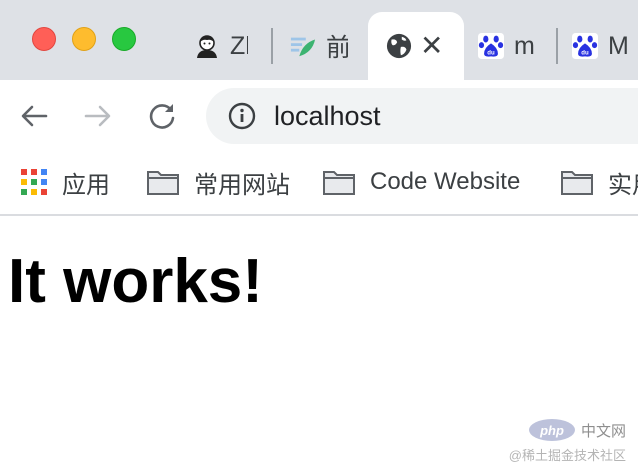  Describe the element at coordinates (86, 185) in the screenshot. I see `bookmark-label: 应用` at that location.